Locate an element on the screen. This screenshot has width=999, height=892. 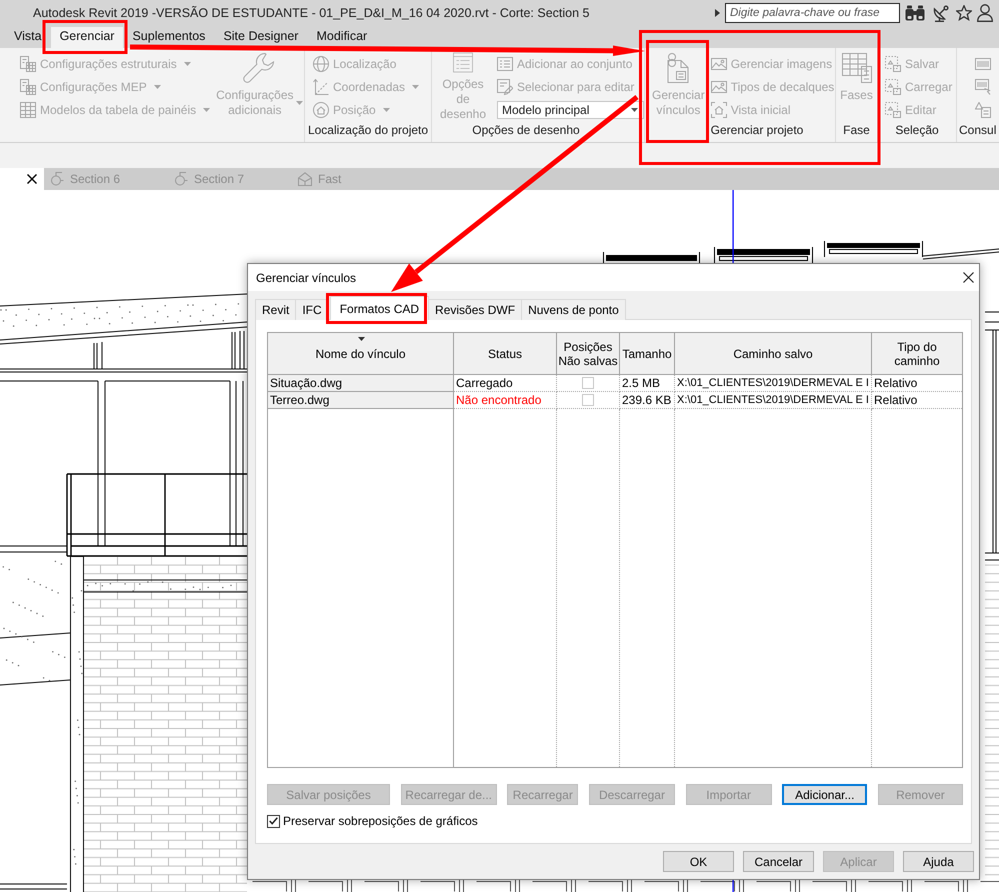
table-cell: Situação.dwg is located at coordinates (361, 383).